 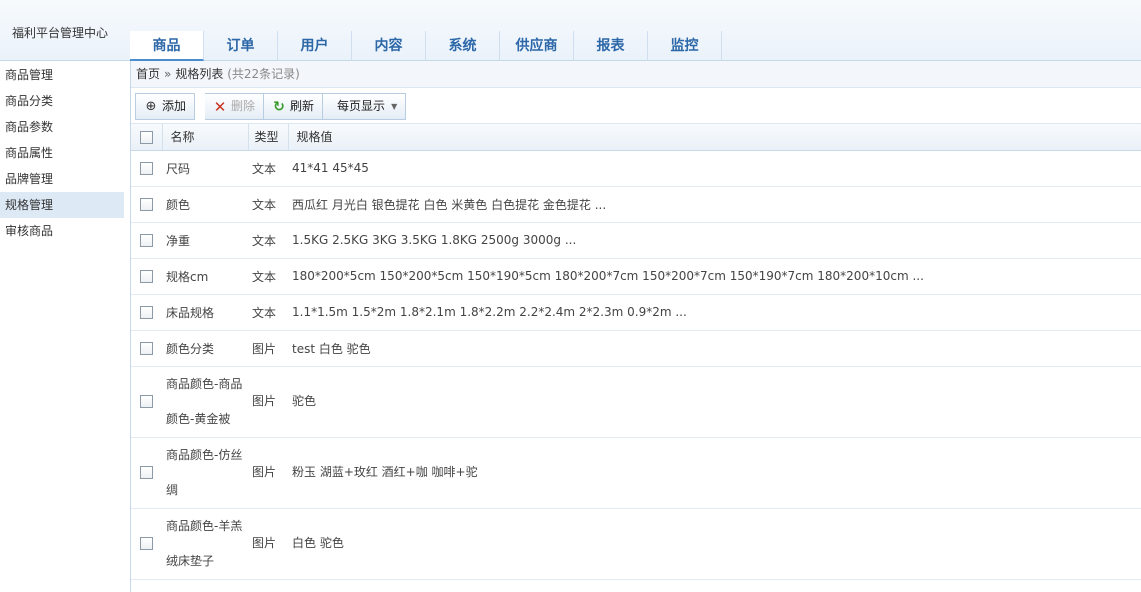 What do you see at coordinates (62, 127) in the screenshot?
I see `sidebar-item-product-parameters: 商品参数` at bounding box center [62, 127].